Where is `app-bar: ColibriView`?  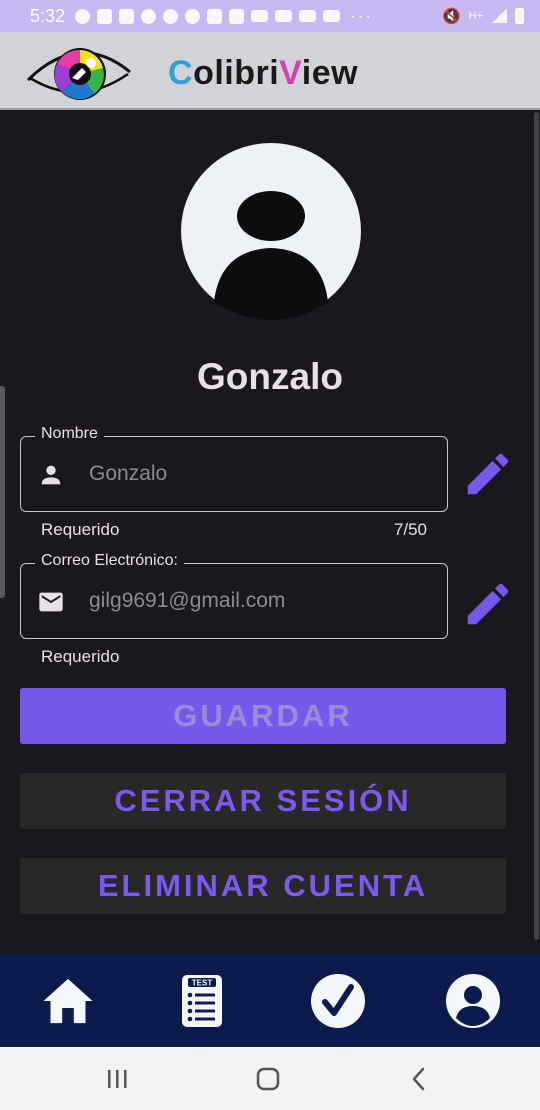
app-bar: ColibriView is located at coordinates (270, 71).